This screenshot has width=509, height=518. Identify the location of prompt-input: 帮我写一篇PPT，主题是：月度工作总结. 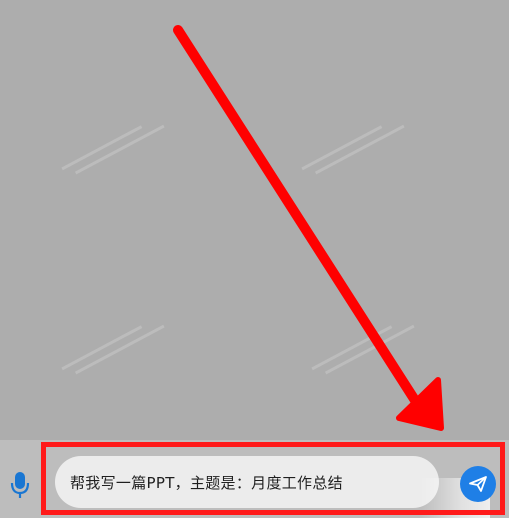
(247, 482).